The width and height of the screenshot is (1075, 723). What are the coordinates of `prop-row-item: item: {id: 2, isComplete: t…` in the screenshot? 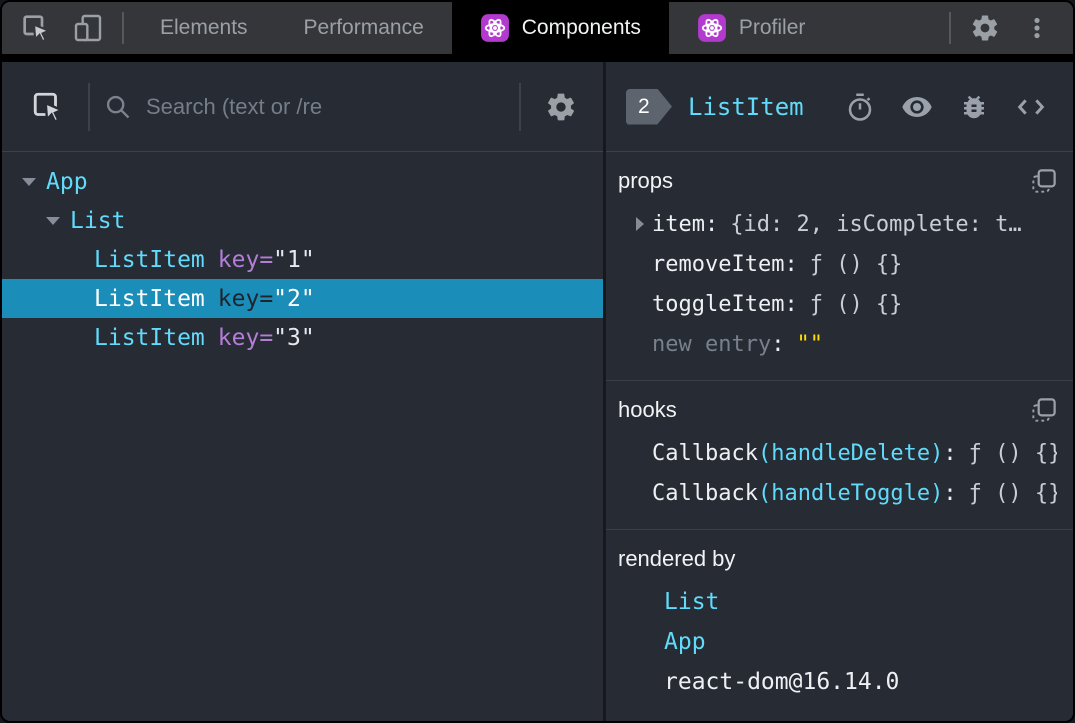 It's located at (837, 224).